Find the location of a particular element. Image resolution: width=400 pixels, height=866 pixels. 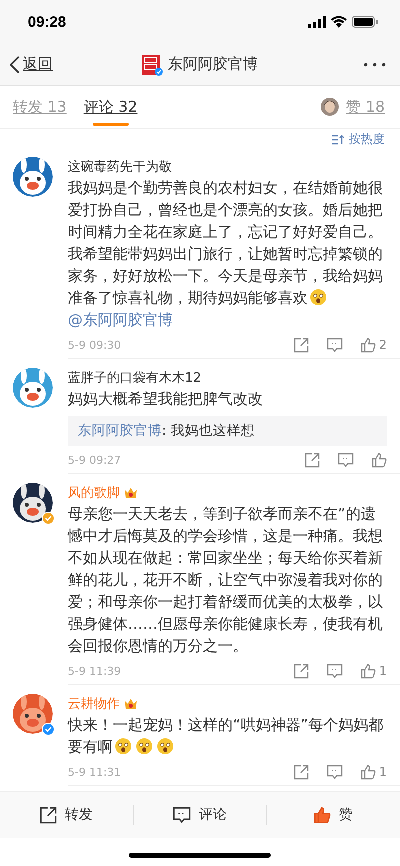

like-button: 赞 is located at coordinates (333, 815).